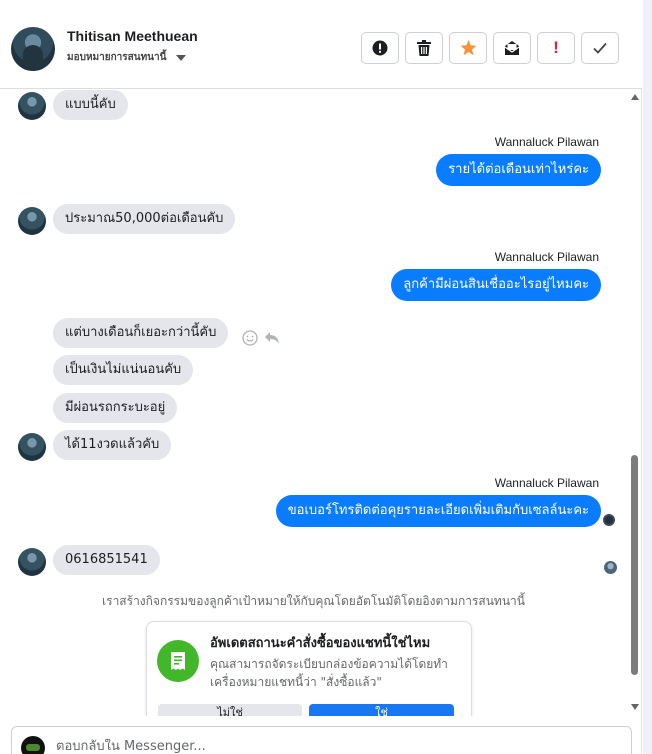 This screenshot has height=754, width=652. Describe the element at coordinates (250, 338) in the screenshot. I see `smiley-icon` at that location.